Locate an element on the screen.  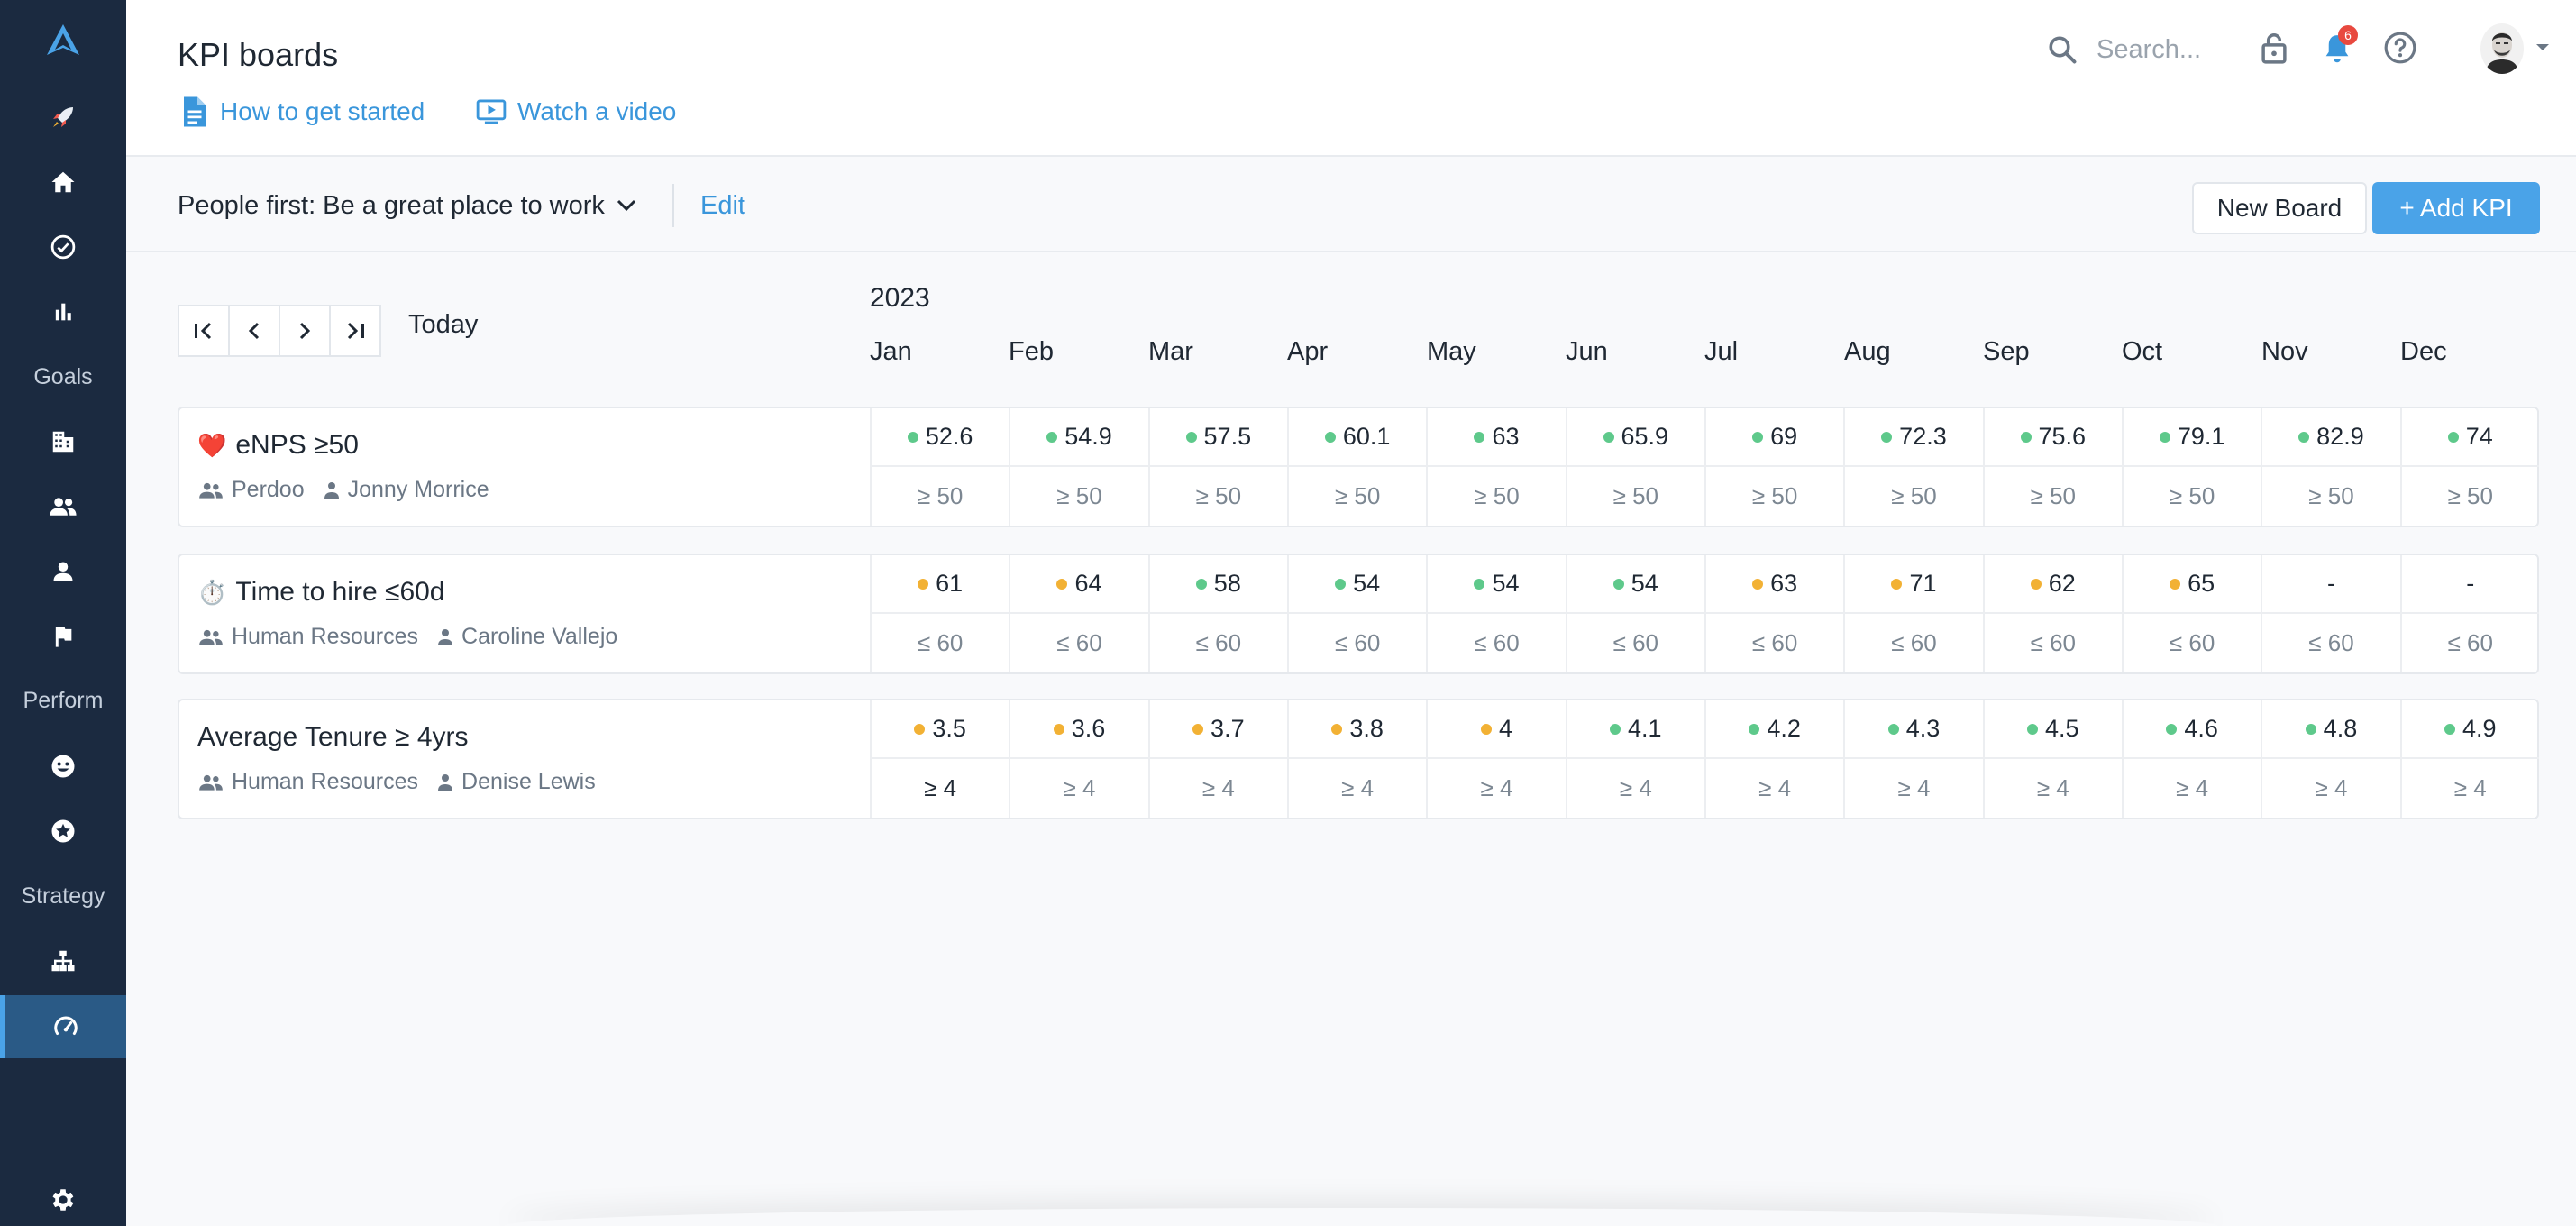
kpi-month-cell: 4.6 ≥ 4 is located at coordinates (2191, 759).